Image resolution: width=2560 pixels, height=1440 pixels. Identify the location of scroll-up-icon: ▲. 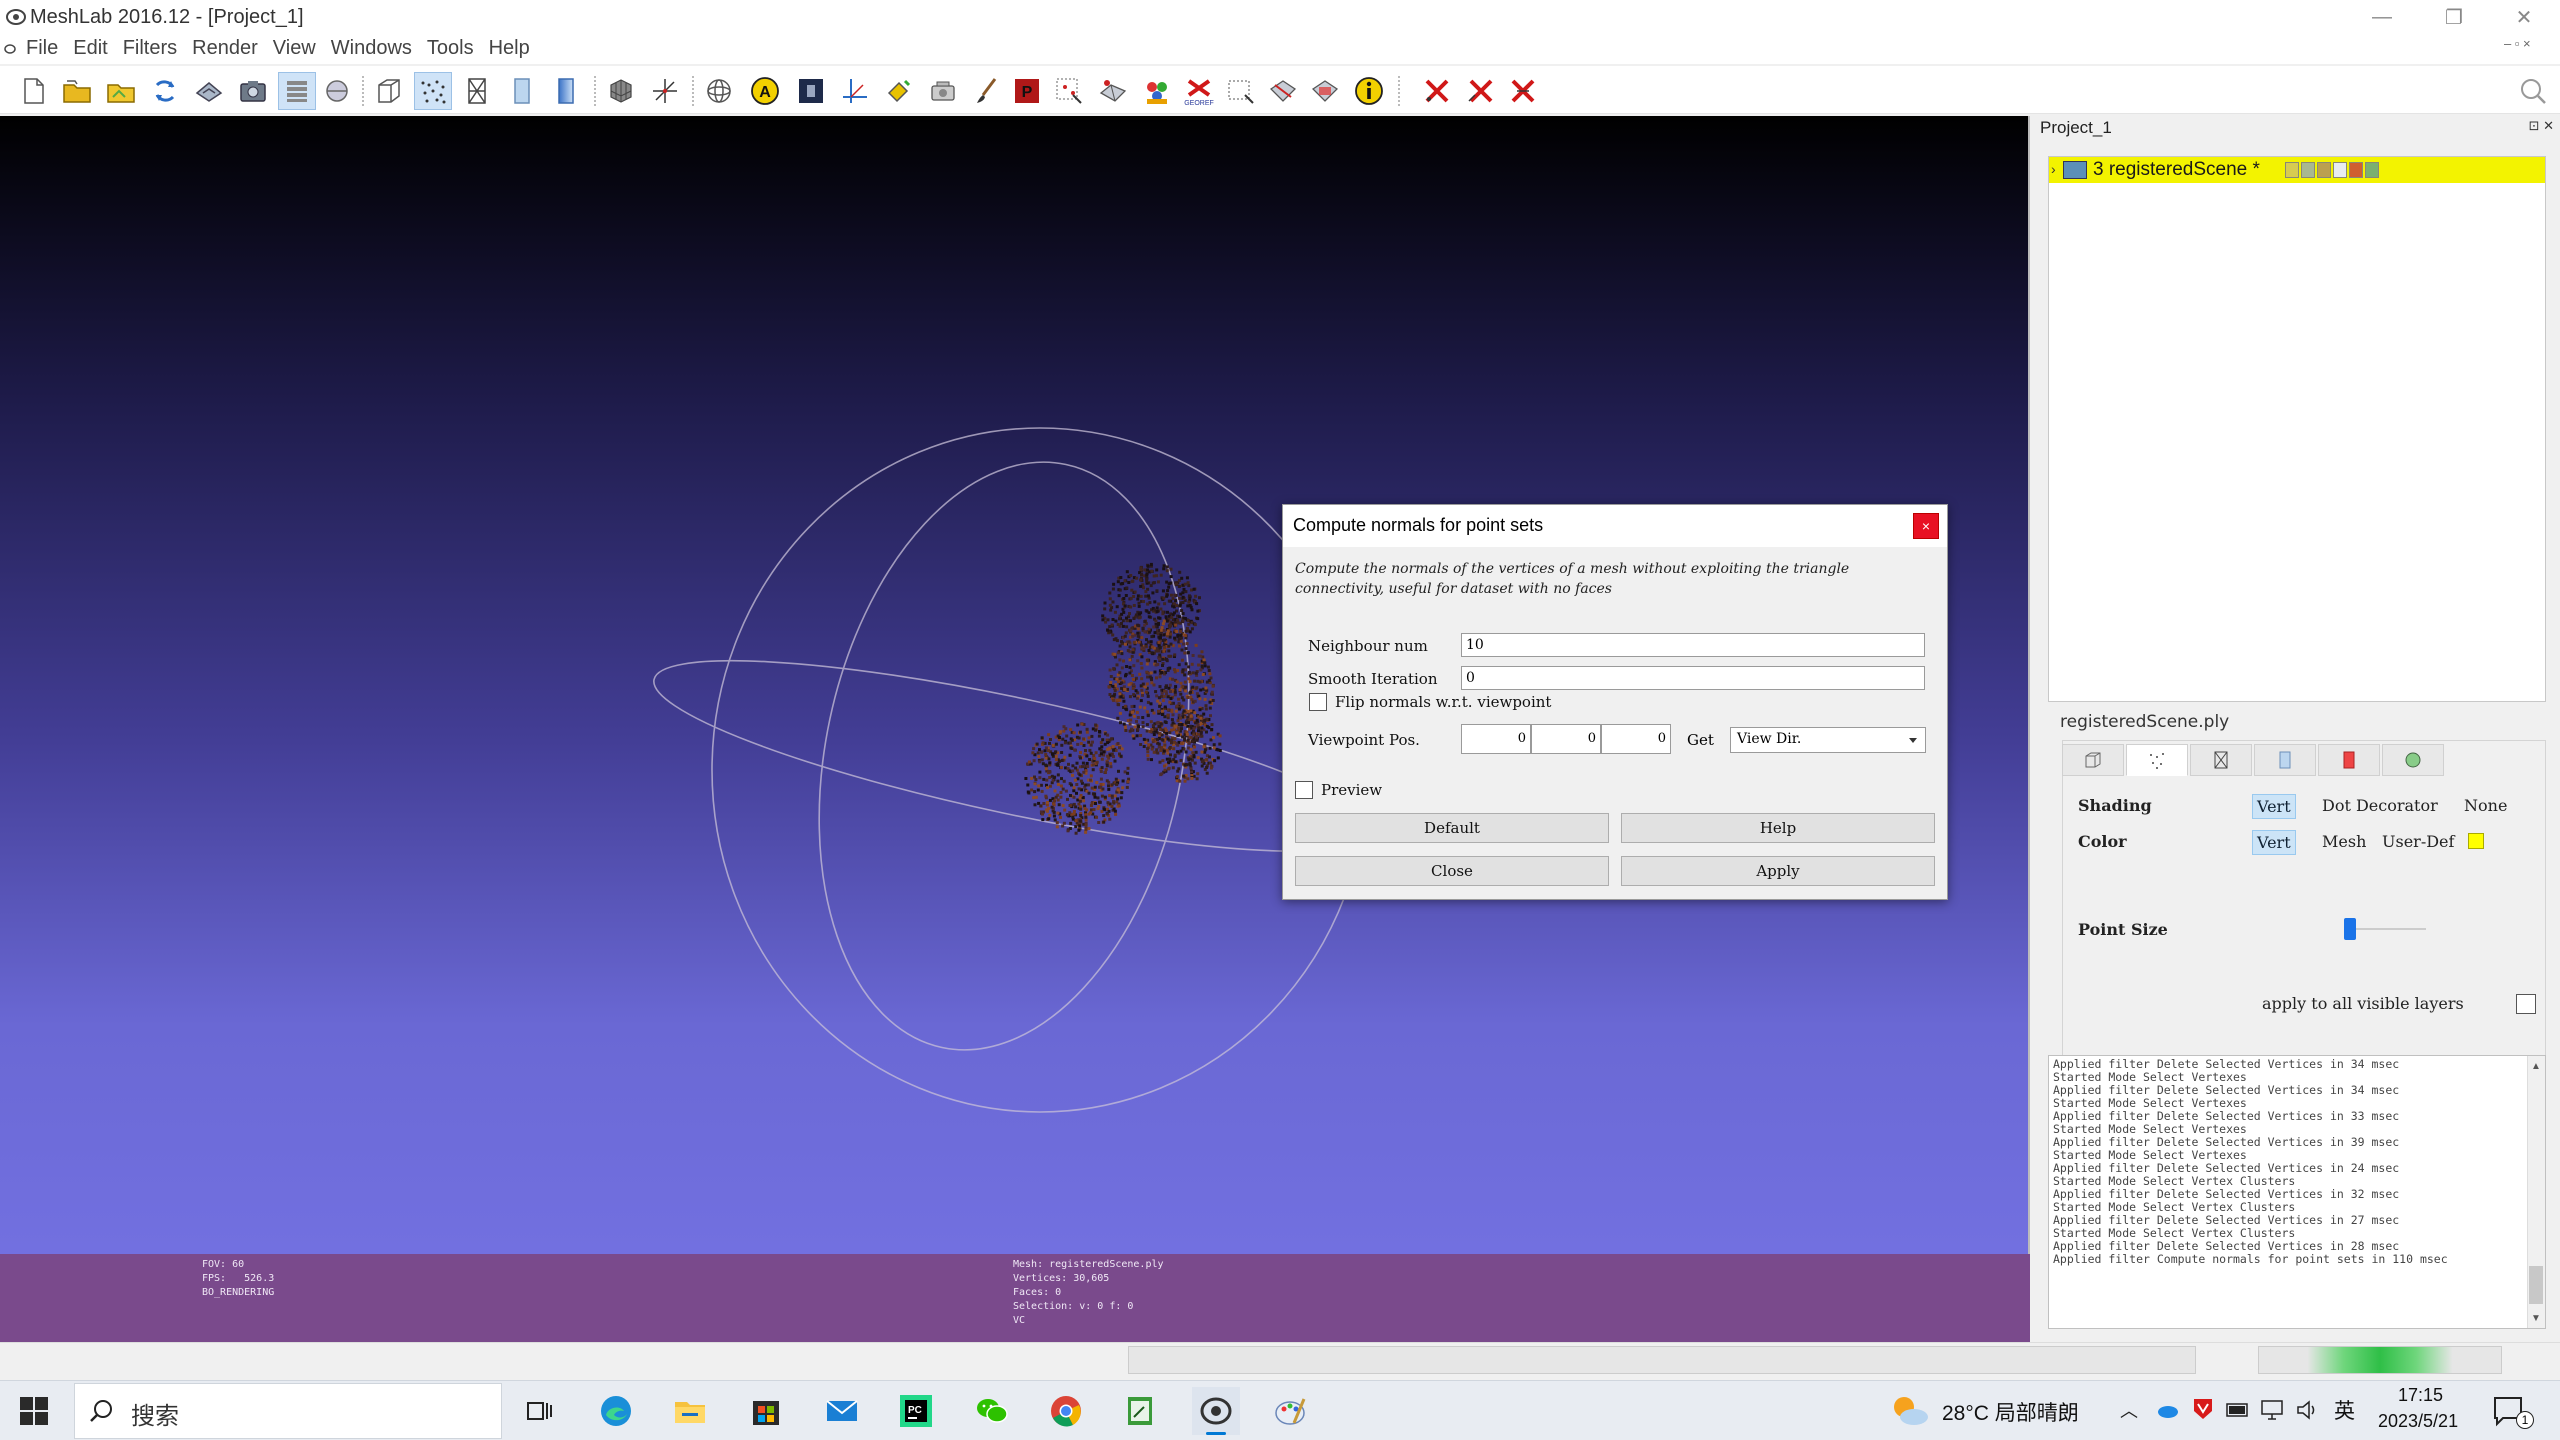
(2536, 1066).